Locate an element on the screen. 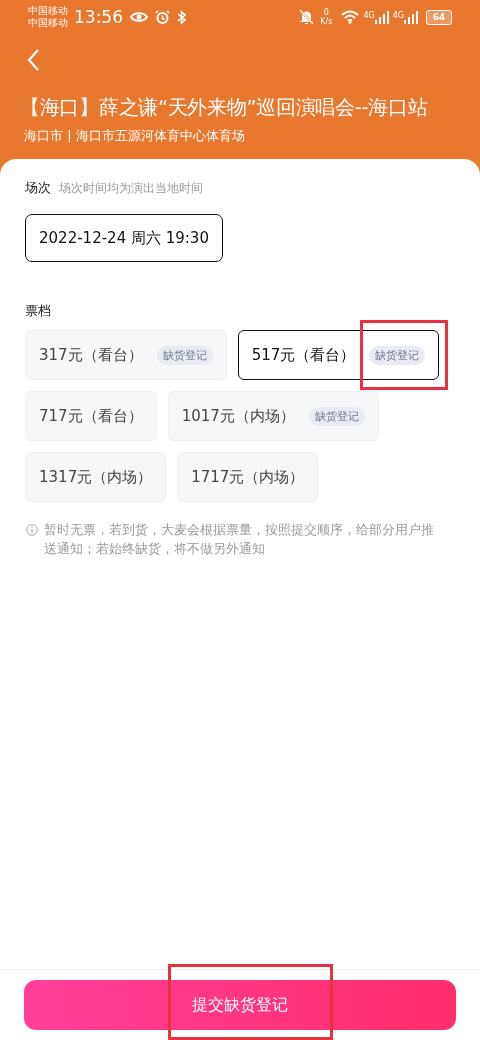 The image size is (480, 1040). back-icon is located at coordinates (33, 60).